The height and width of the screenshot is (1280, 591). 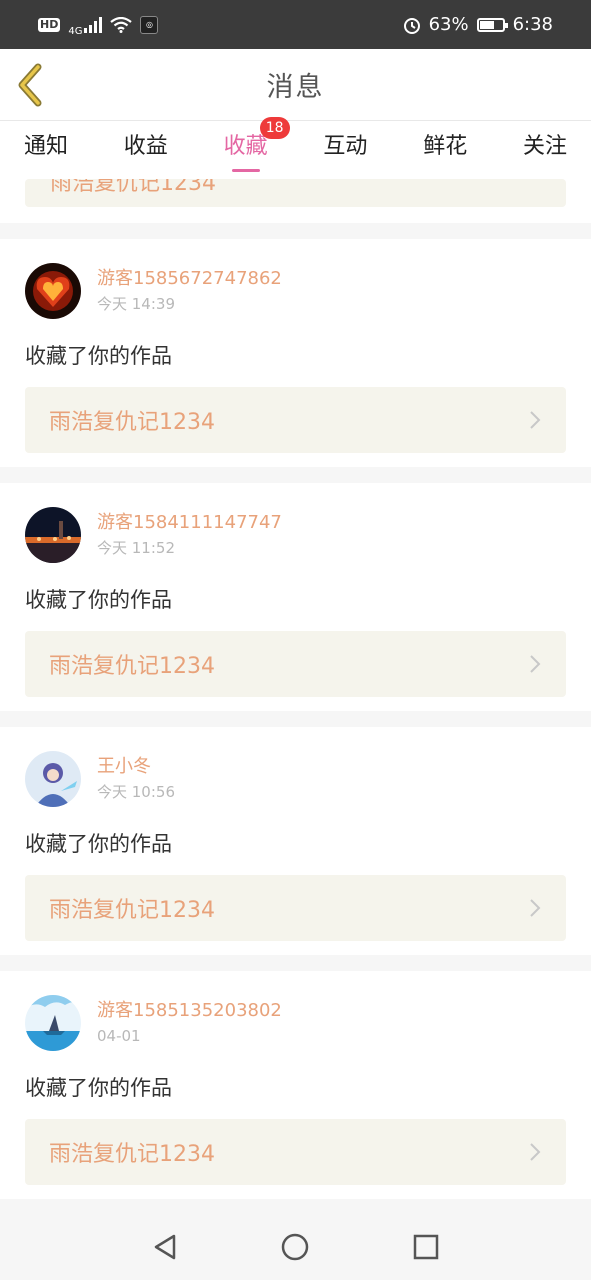 I want to click on status-bar: HD 4G ◎ 63% 6:38, so click(x=295, y=24).